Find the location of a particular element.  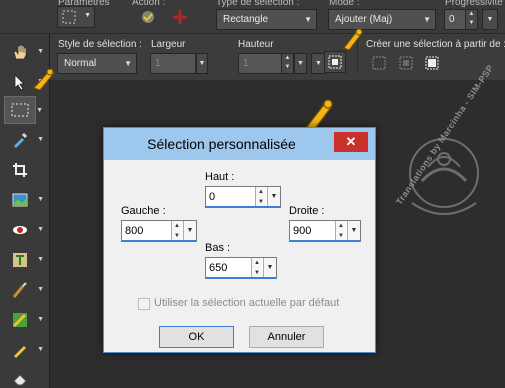

brush-icon is located at coordinates (19, 290).